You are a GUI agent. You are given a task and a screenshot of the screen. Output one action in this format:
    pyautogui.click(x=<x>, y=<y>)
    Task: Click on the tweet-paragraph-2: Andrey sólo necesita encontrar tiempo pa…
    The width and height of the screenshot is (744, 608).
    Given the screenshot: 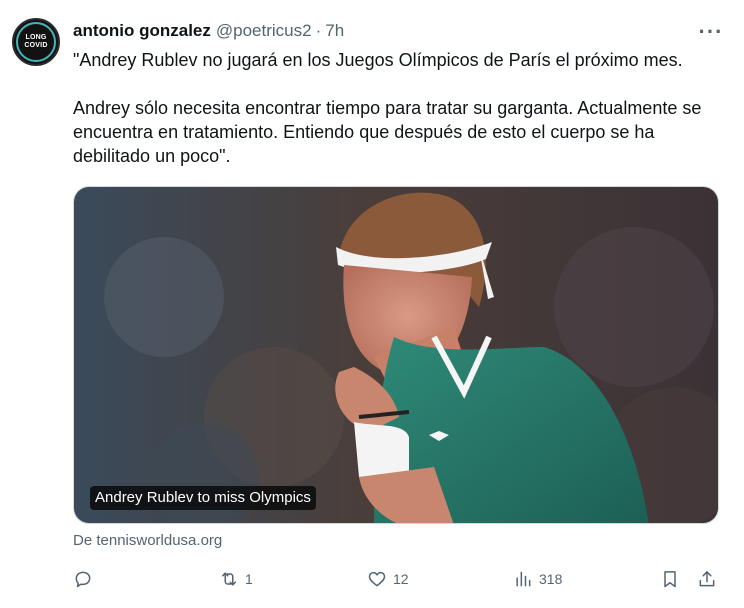 What is the action you would take?
    pyautogui.click(x=387, y=132)
    